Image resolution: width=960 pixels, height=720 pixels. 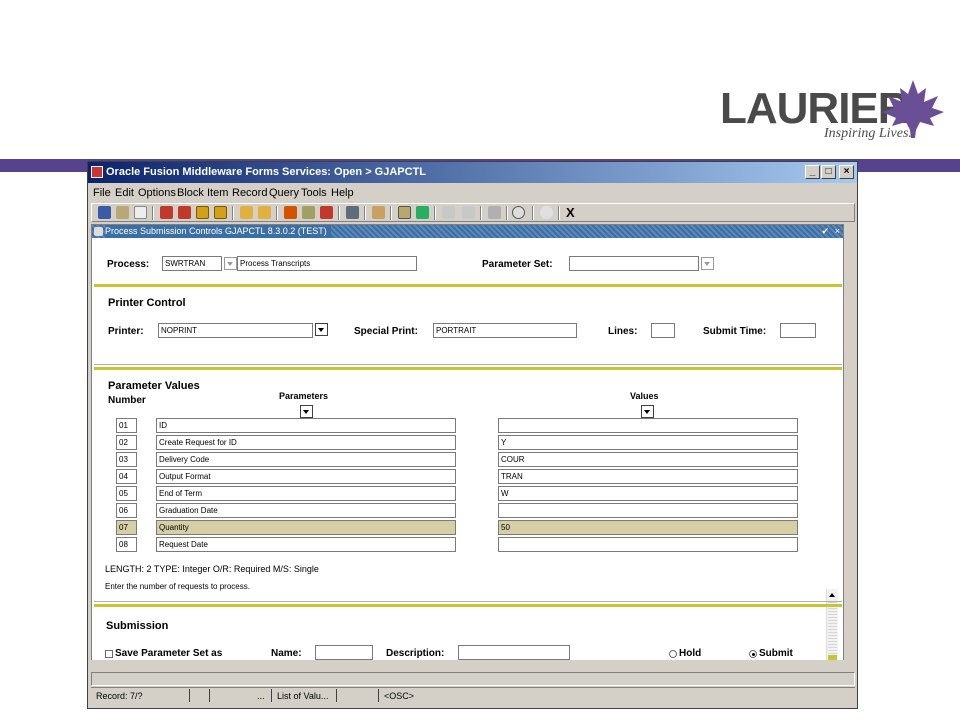 What do you see at coordinates (126, 425) in the screenshot?
I see `parameter-number-field: 01` at bounding box center [126, 425].